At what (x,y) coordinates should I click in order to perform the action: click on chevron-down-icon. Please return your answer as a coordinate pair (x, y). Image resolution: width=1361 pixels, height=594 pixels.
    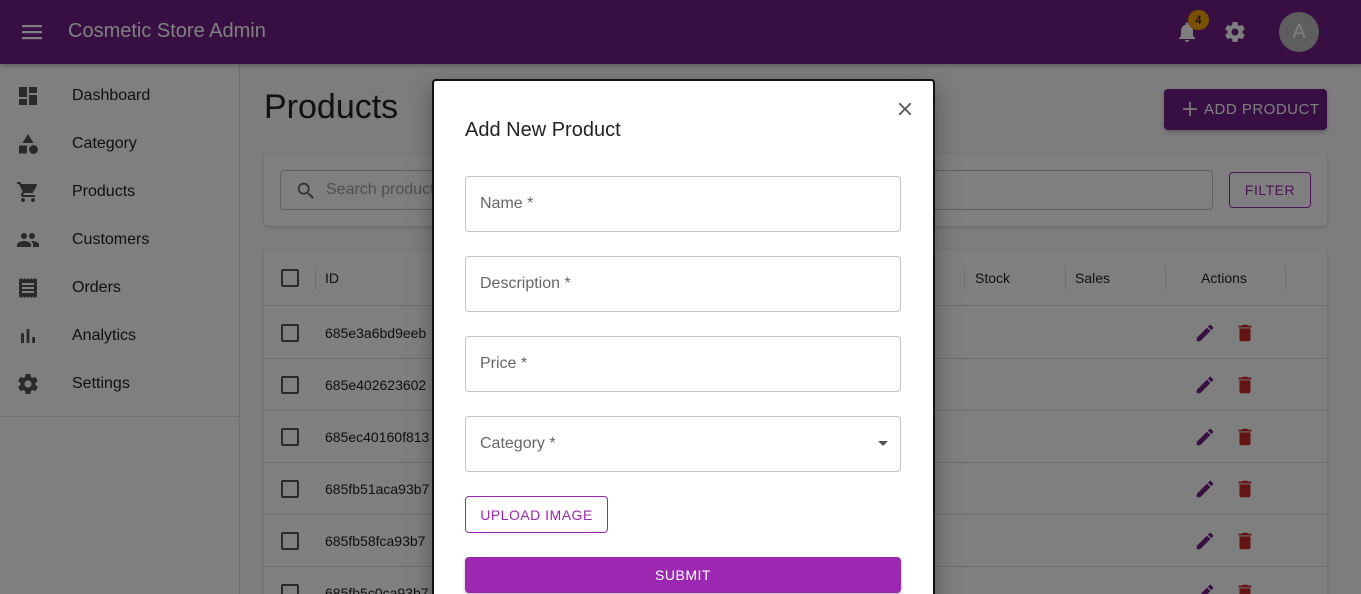
    Looking at the image, I should click on (883, 443).